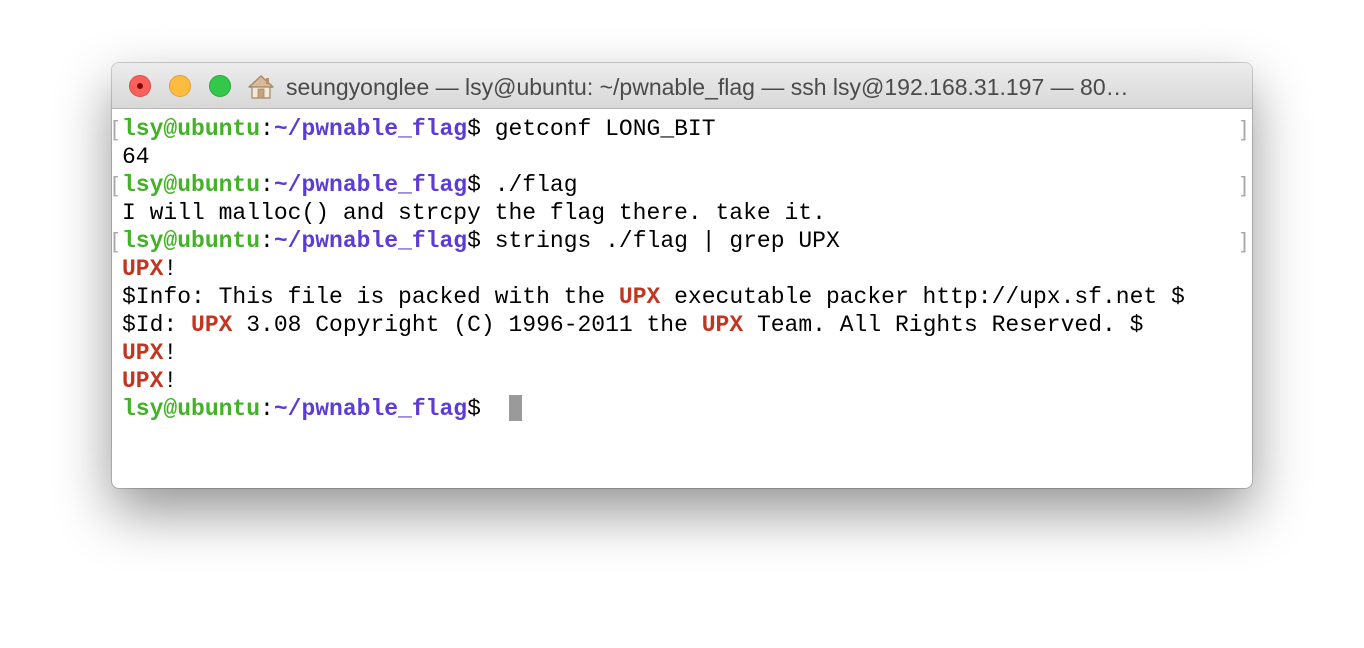  I want to click on output-text: 64, so click(136, 157).